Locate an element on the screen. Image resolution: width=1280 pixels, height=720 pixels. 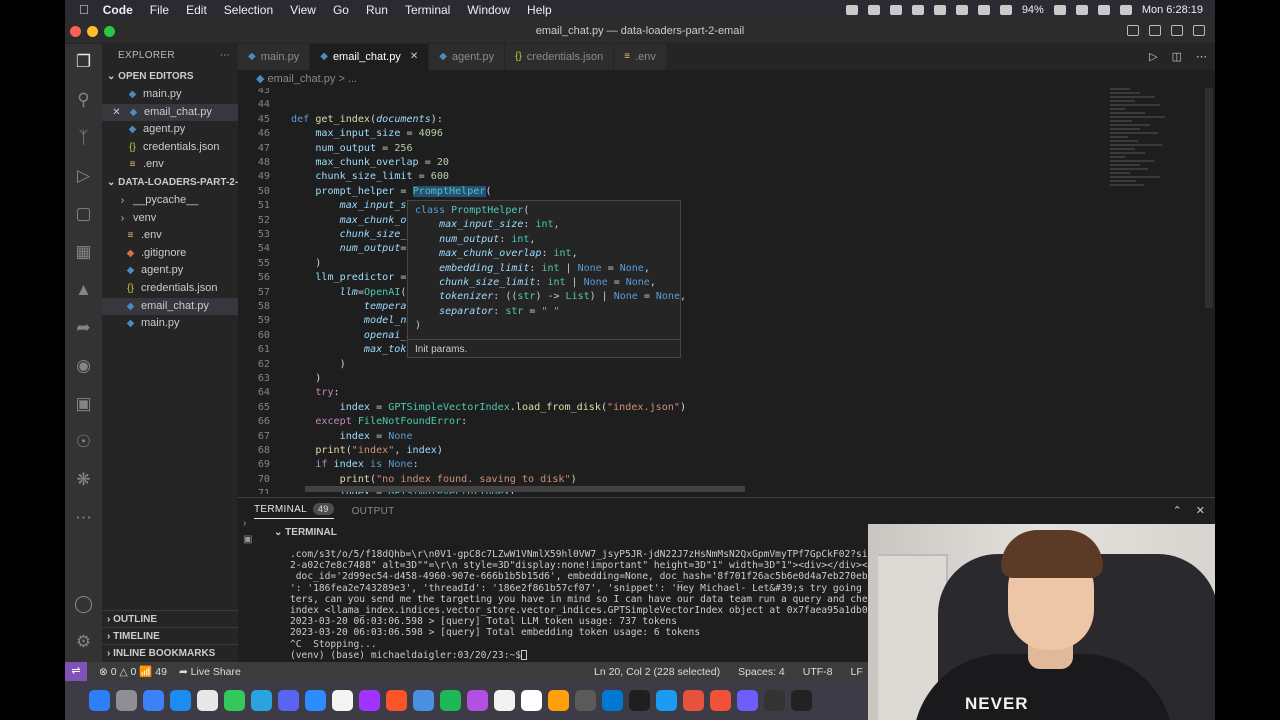
spotify-icon is located at coordinates (450, 700).